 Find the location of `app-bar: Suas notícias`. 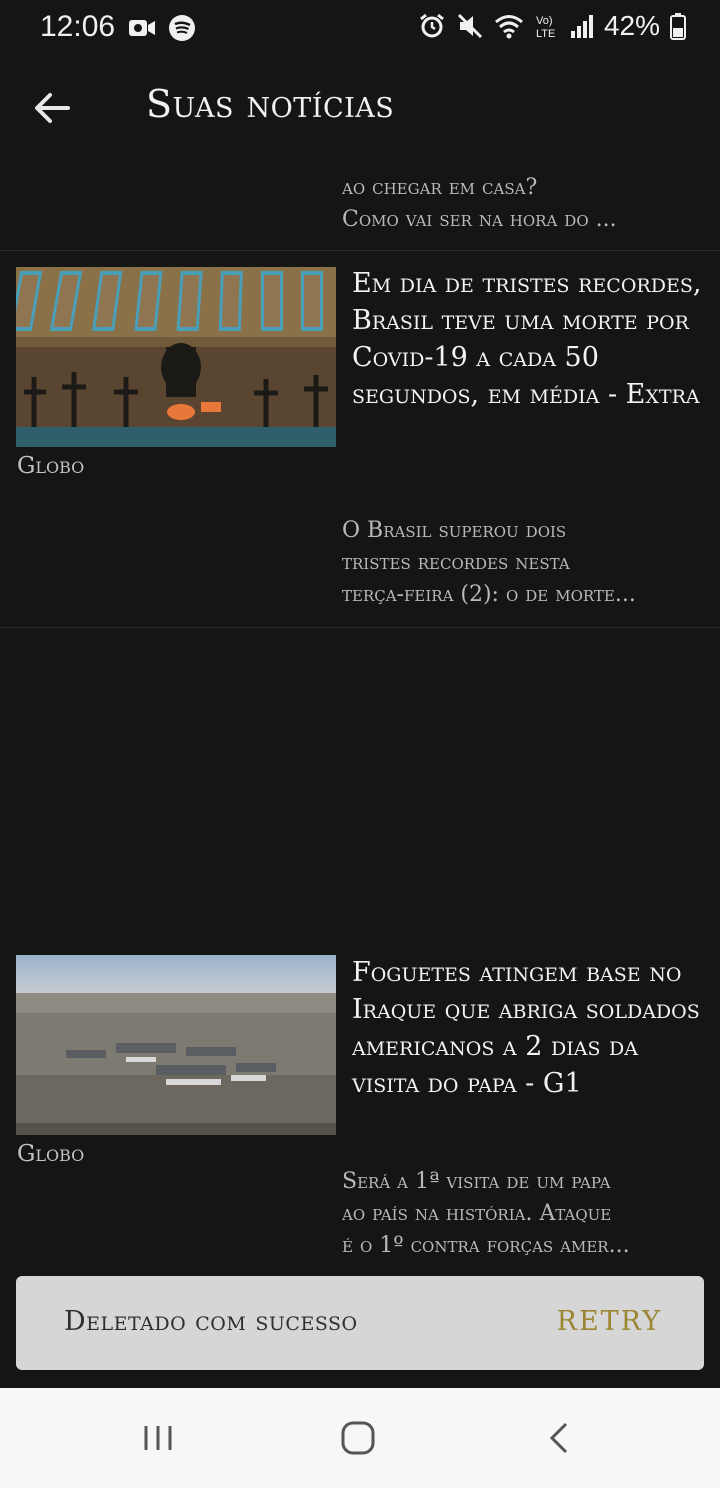

app-bar: Suas notícias is located at coordinates (360, 108).